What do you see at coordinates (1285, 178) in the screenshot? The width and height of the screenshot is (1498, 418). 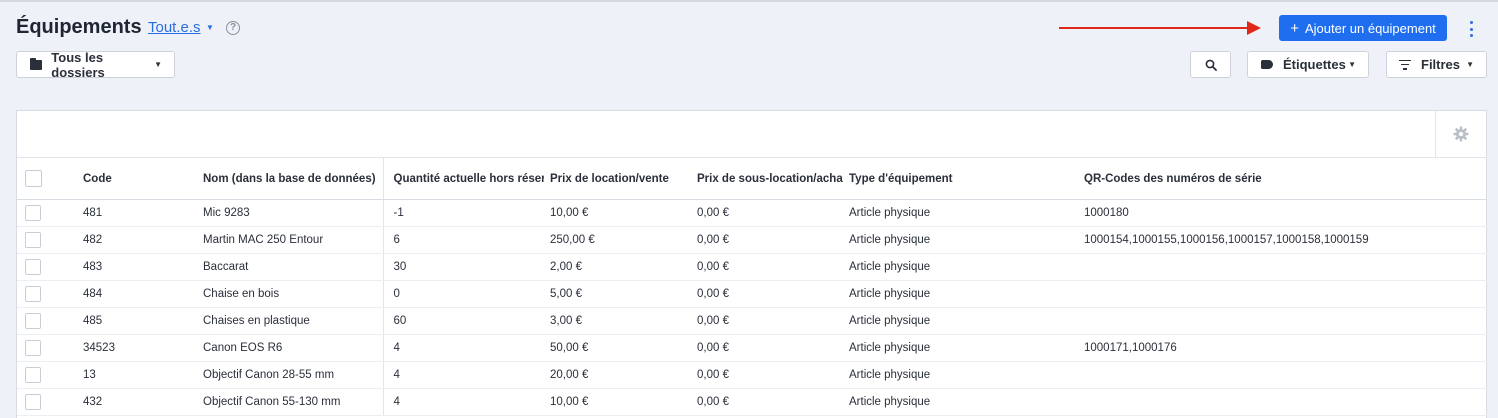 I see `column-header-qr-codes: QR-Codes des numéros de série` at bounding box center [1285, 178].